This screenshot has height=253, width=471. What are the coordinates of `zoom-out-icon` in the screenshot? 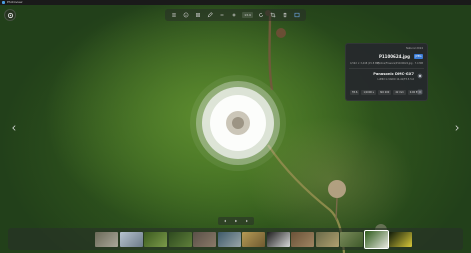 It's located at (222, 15).